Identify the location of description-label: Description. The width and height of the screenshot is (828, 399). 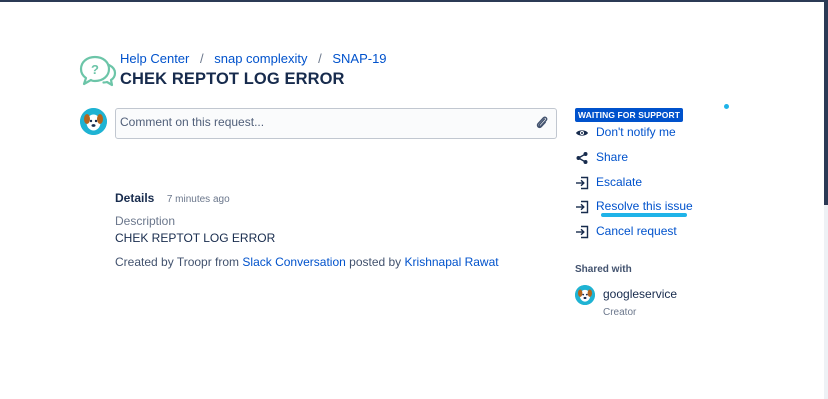
(145, 221).